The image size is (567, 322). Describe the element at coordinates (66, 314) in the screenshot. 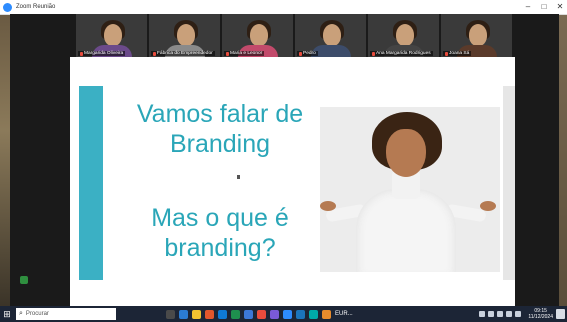

I see `taskbar-search: ⌕ Procurar` at that location.